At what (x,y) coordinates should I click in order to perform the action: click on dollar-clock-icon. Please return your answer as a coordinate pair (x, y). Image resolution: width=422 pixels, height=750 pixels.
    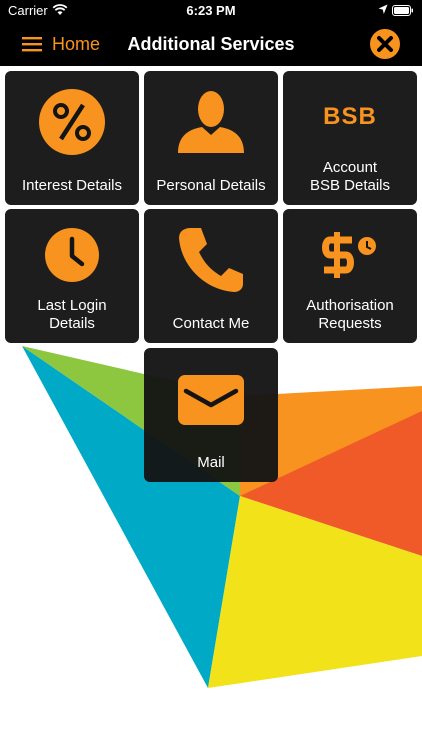
    Looking at the image, I should click on (349, 255).